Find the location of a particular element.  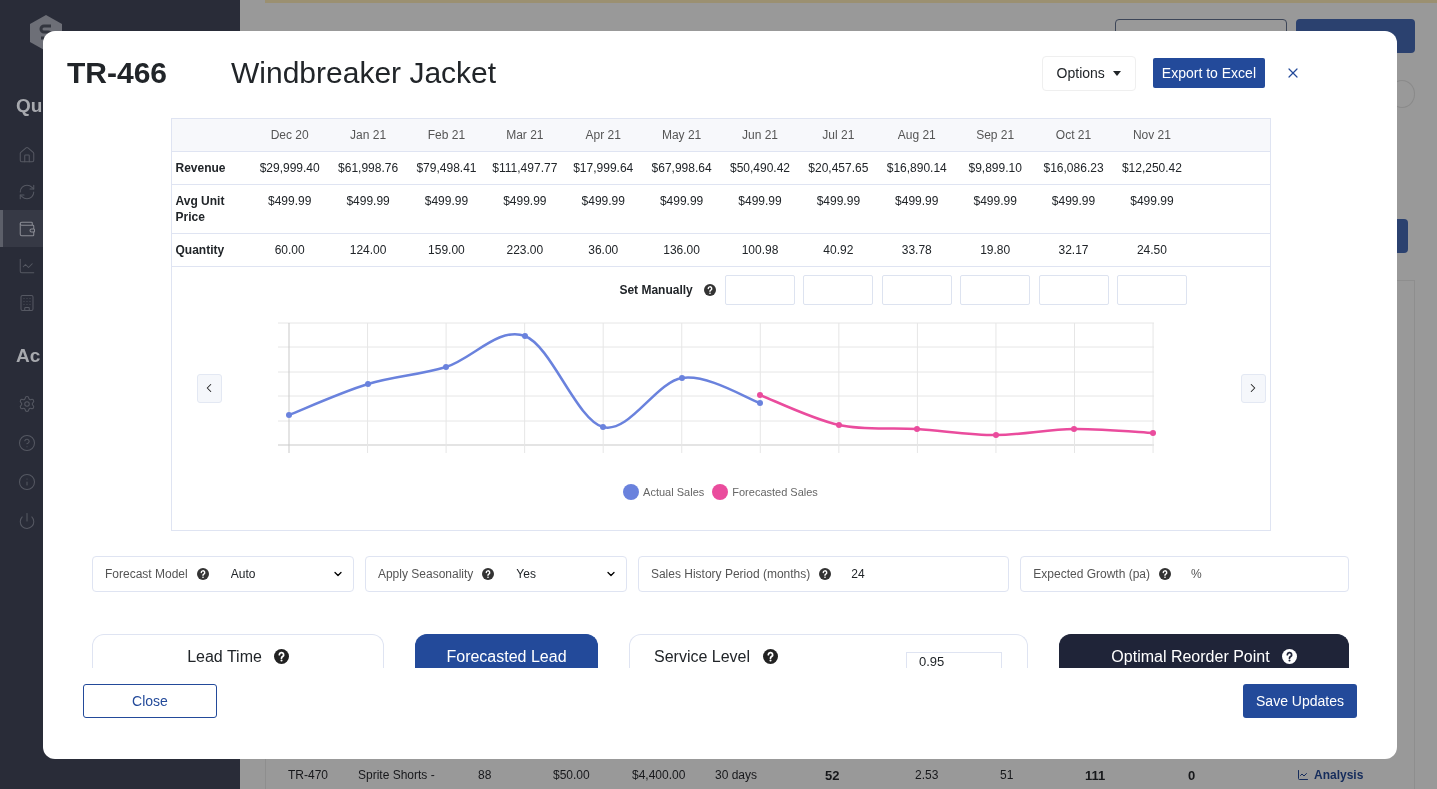

row-header: Avg Unit Price is located at coordinates (200, 209).